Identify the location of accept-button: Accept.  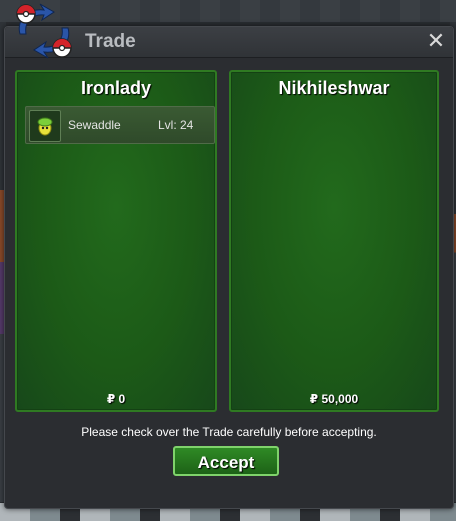
(226, 461).